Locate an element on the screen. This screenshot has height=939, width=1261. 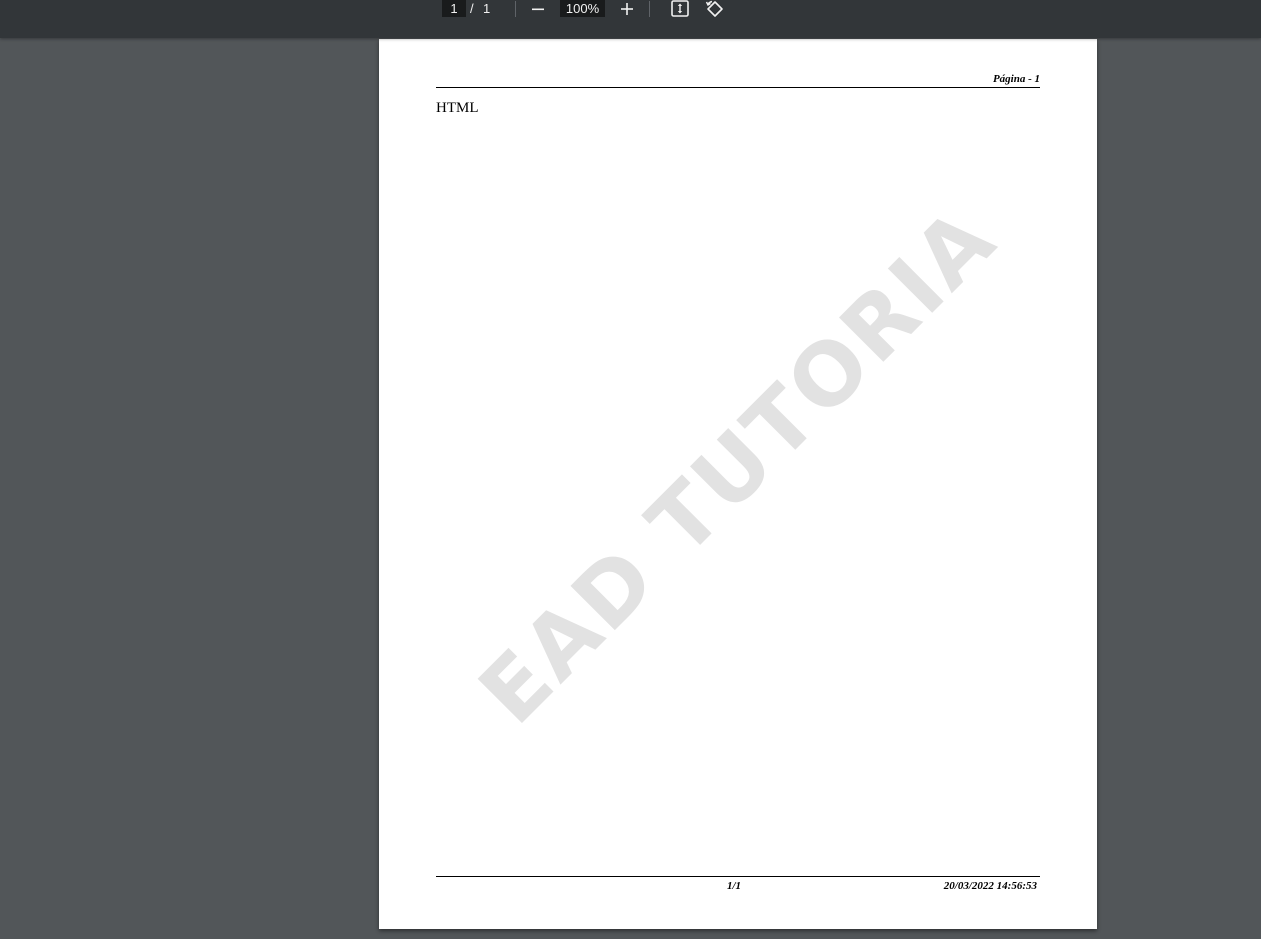
page-total: 1 is located at coordinates (487, 8).